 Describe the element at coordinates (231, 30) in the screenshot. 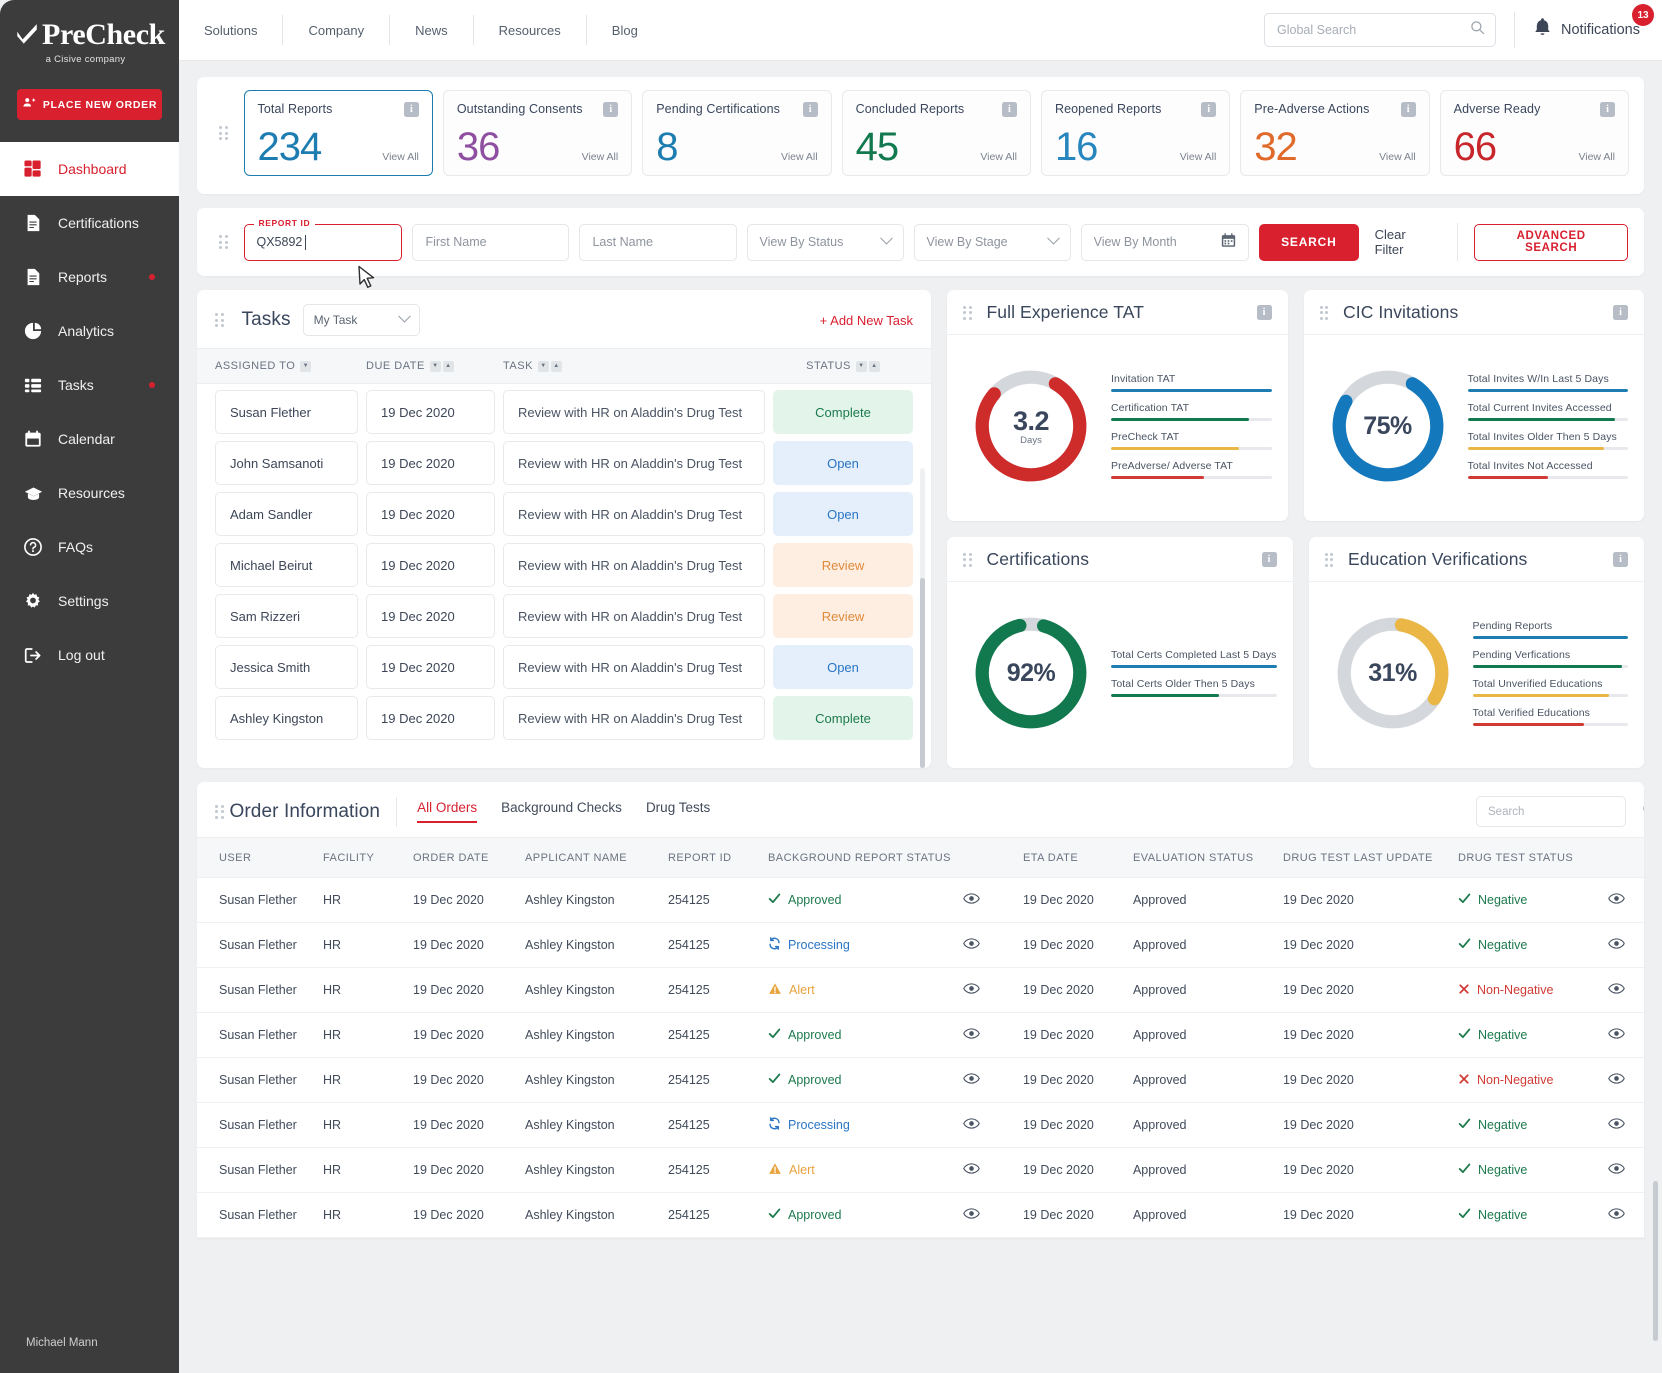

I see `topnav-item-solutions: Solutions` at that location.